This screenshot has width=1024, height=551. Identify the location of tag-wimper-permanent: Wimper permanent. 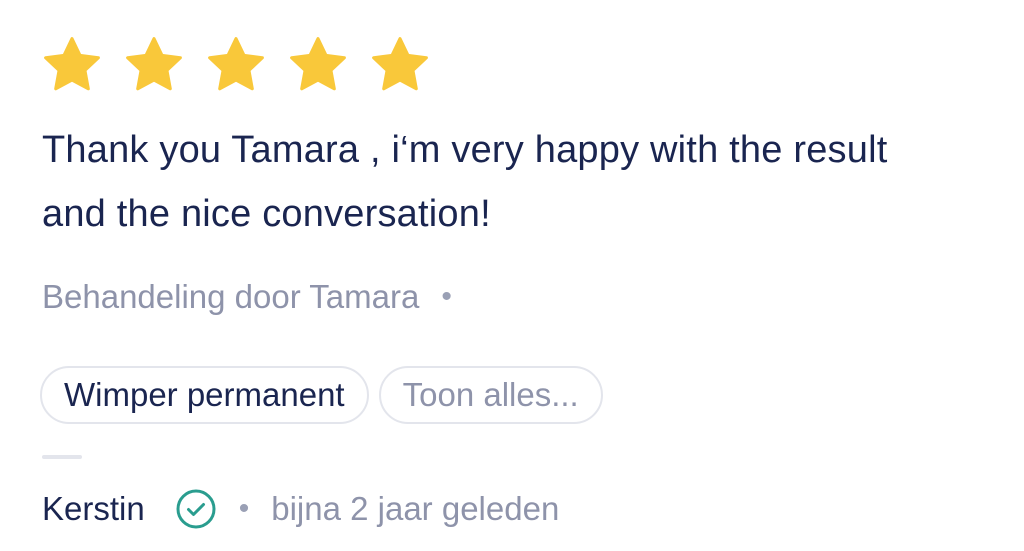
(204, 395).